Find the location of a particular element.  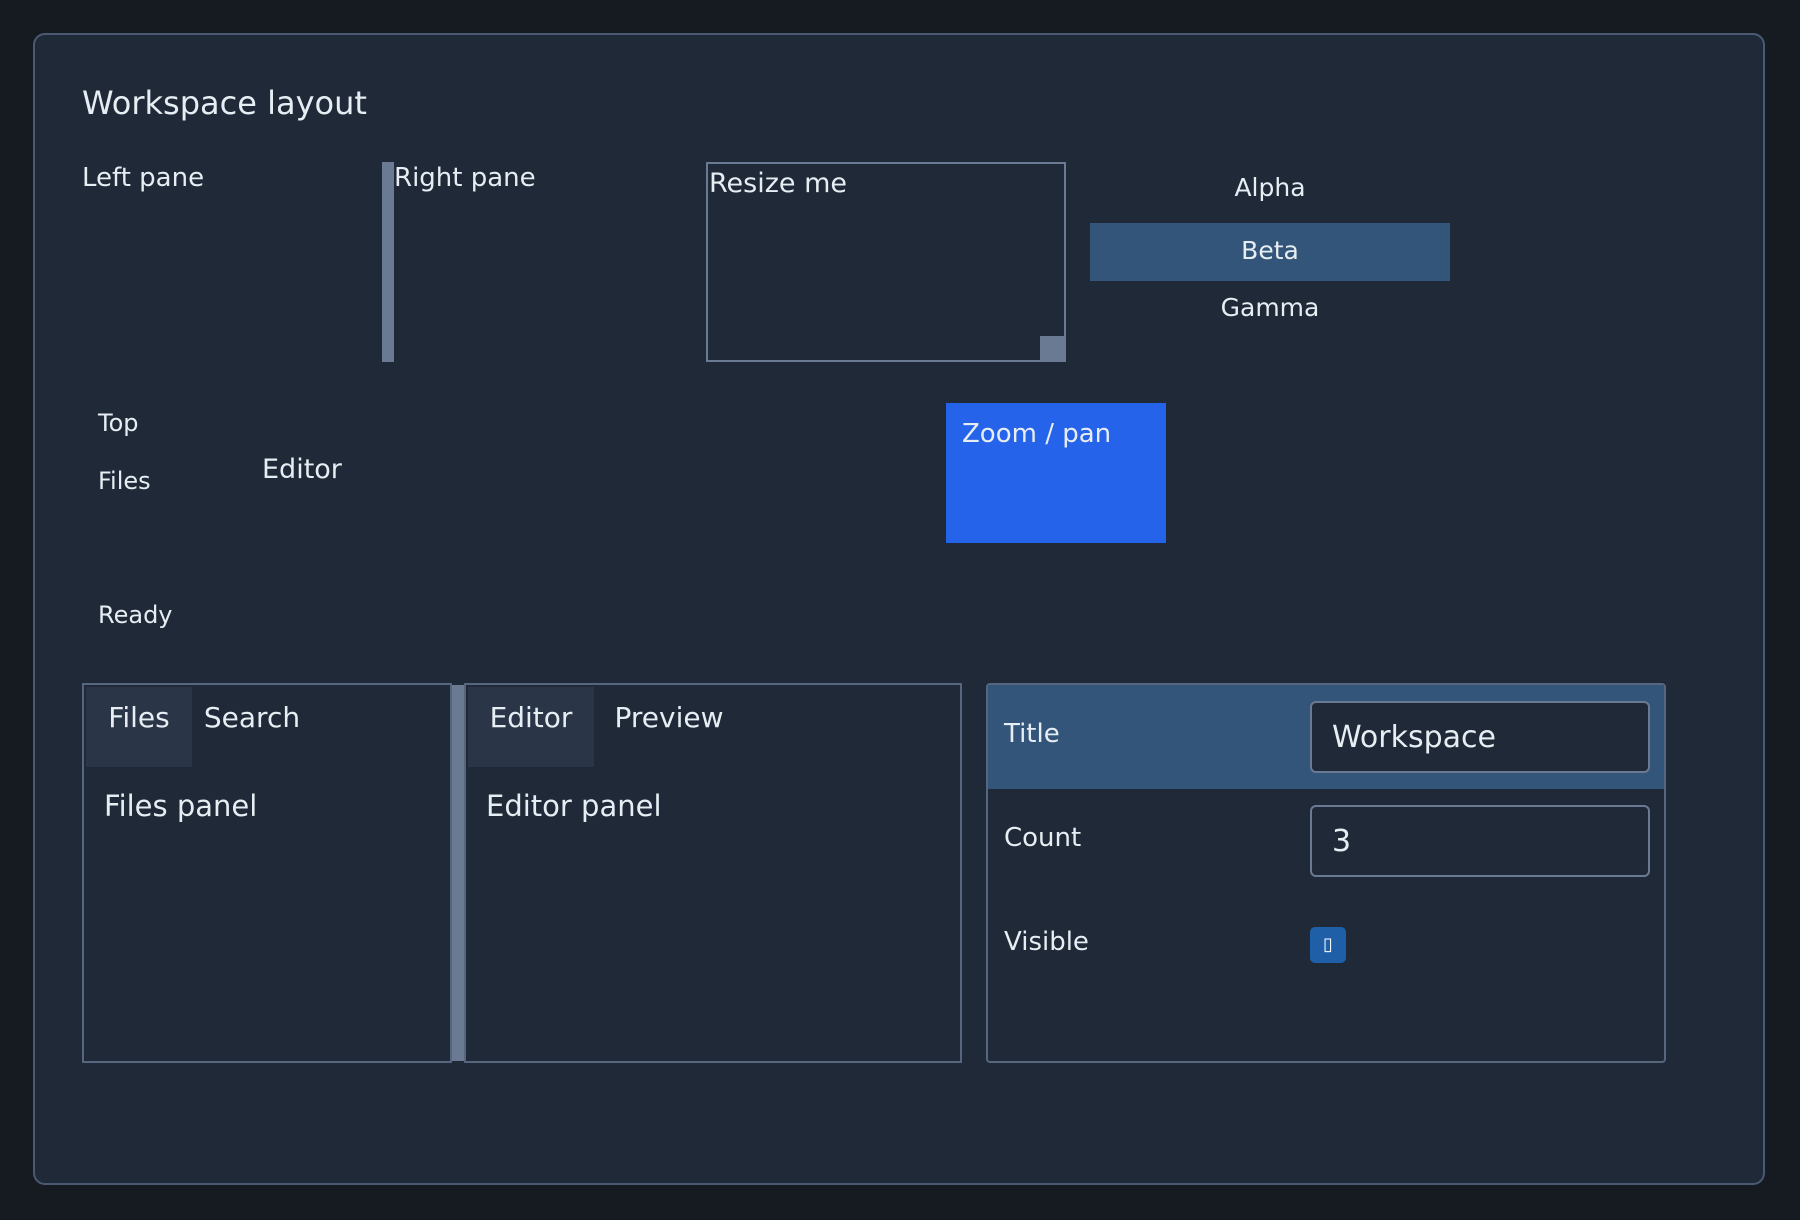

property-label-title: Title is located at coordinates (1032, 734).